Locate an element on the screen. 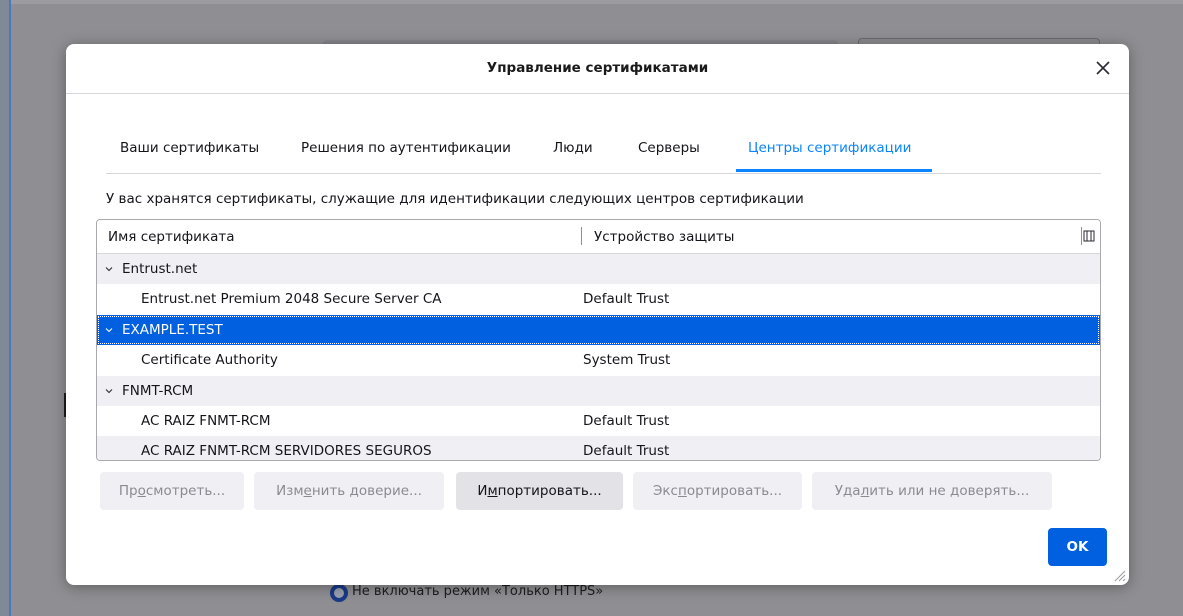 Image resolution: width=1183 pixels, height=616 pixels. certificate-name: Certificate Authority is located at coordinates (209, 360).